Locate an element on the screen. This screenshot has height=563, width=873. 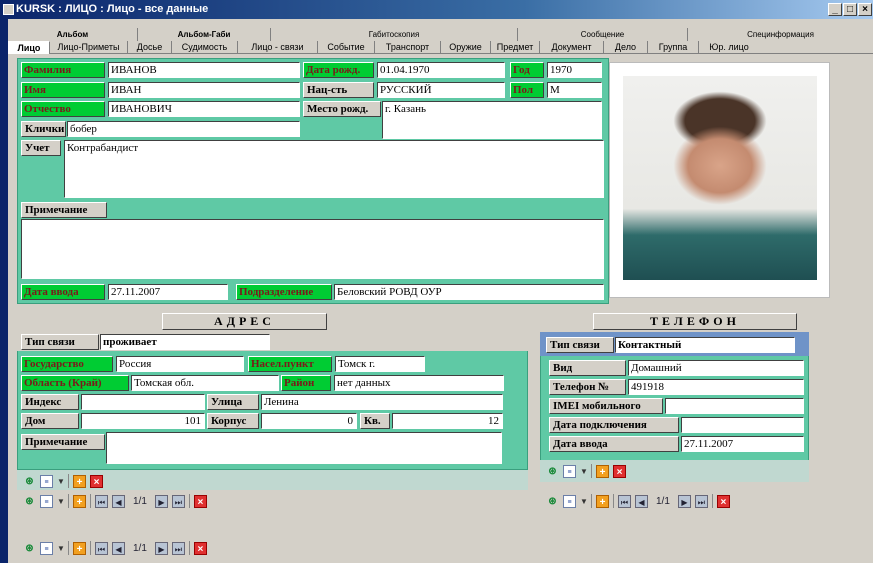
patronymic-field: ИВАНОВИЧ is located at coordinates (204, 109).